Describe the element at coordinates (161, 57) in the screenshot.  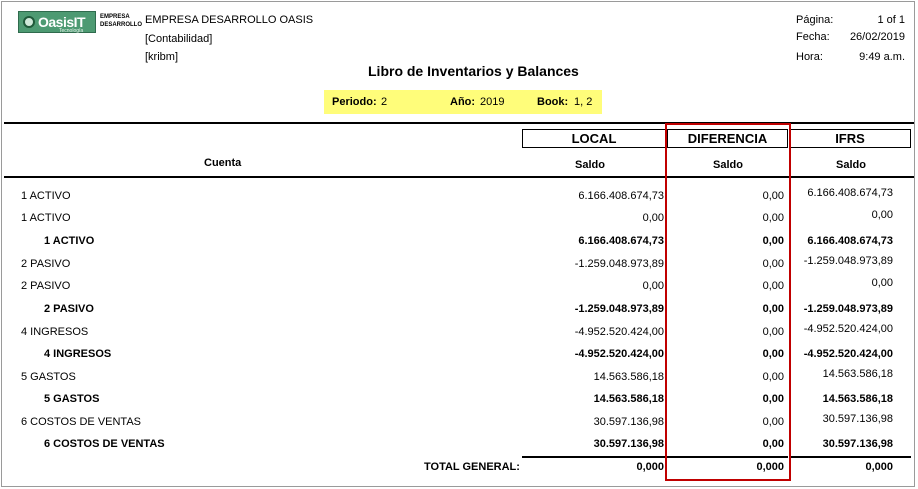
I see `user-name: [kribm]` at that location.